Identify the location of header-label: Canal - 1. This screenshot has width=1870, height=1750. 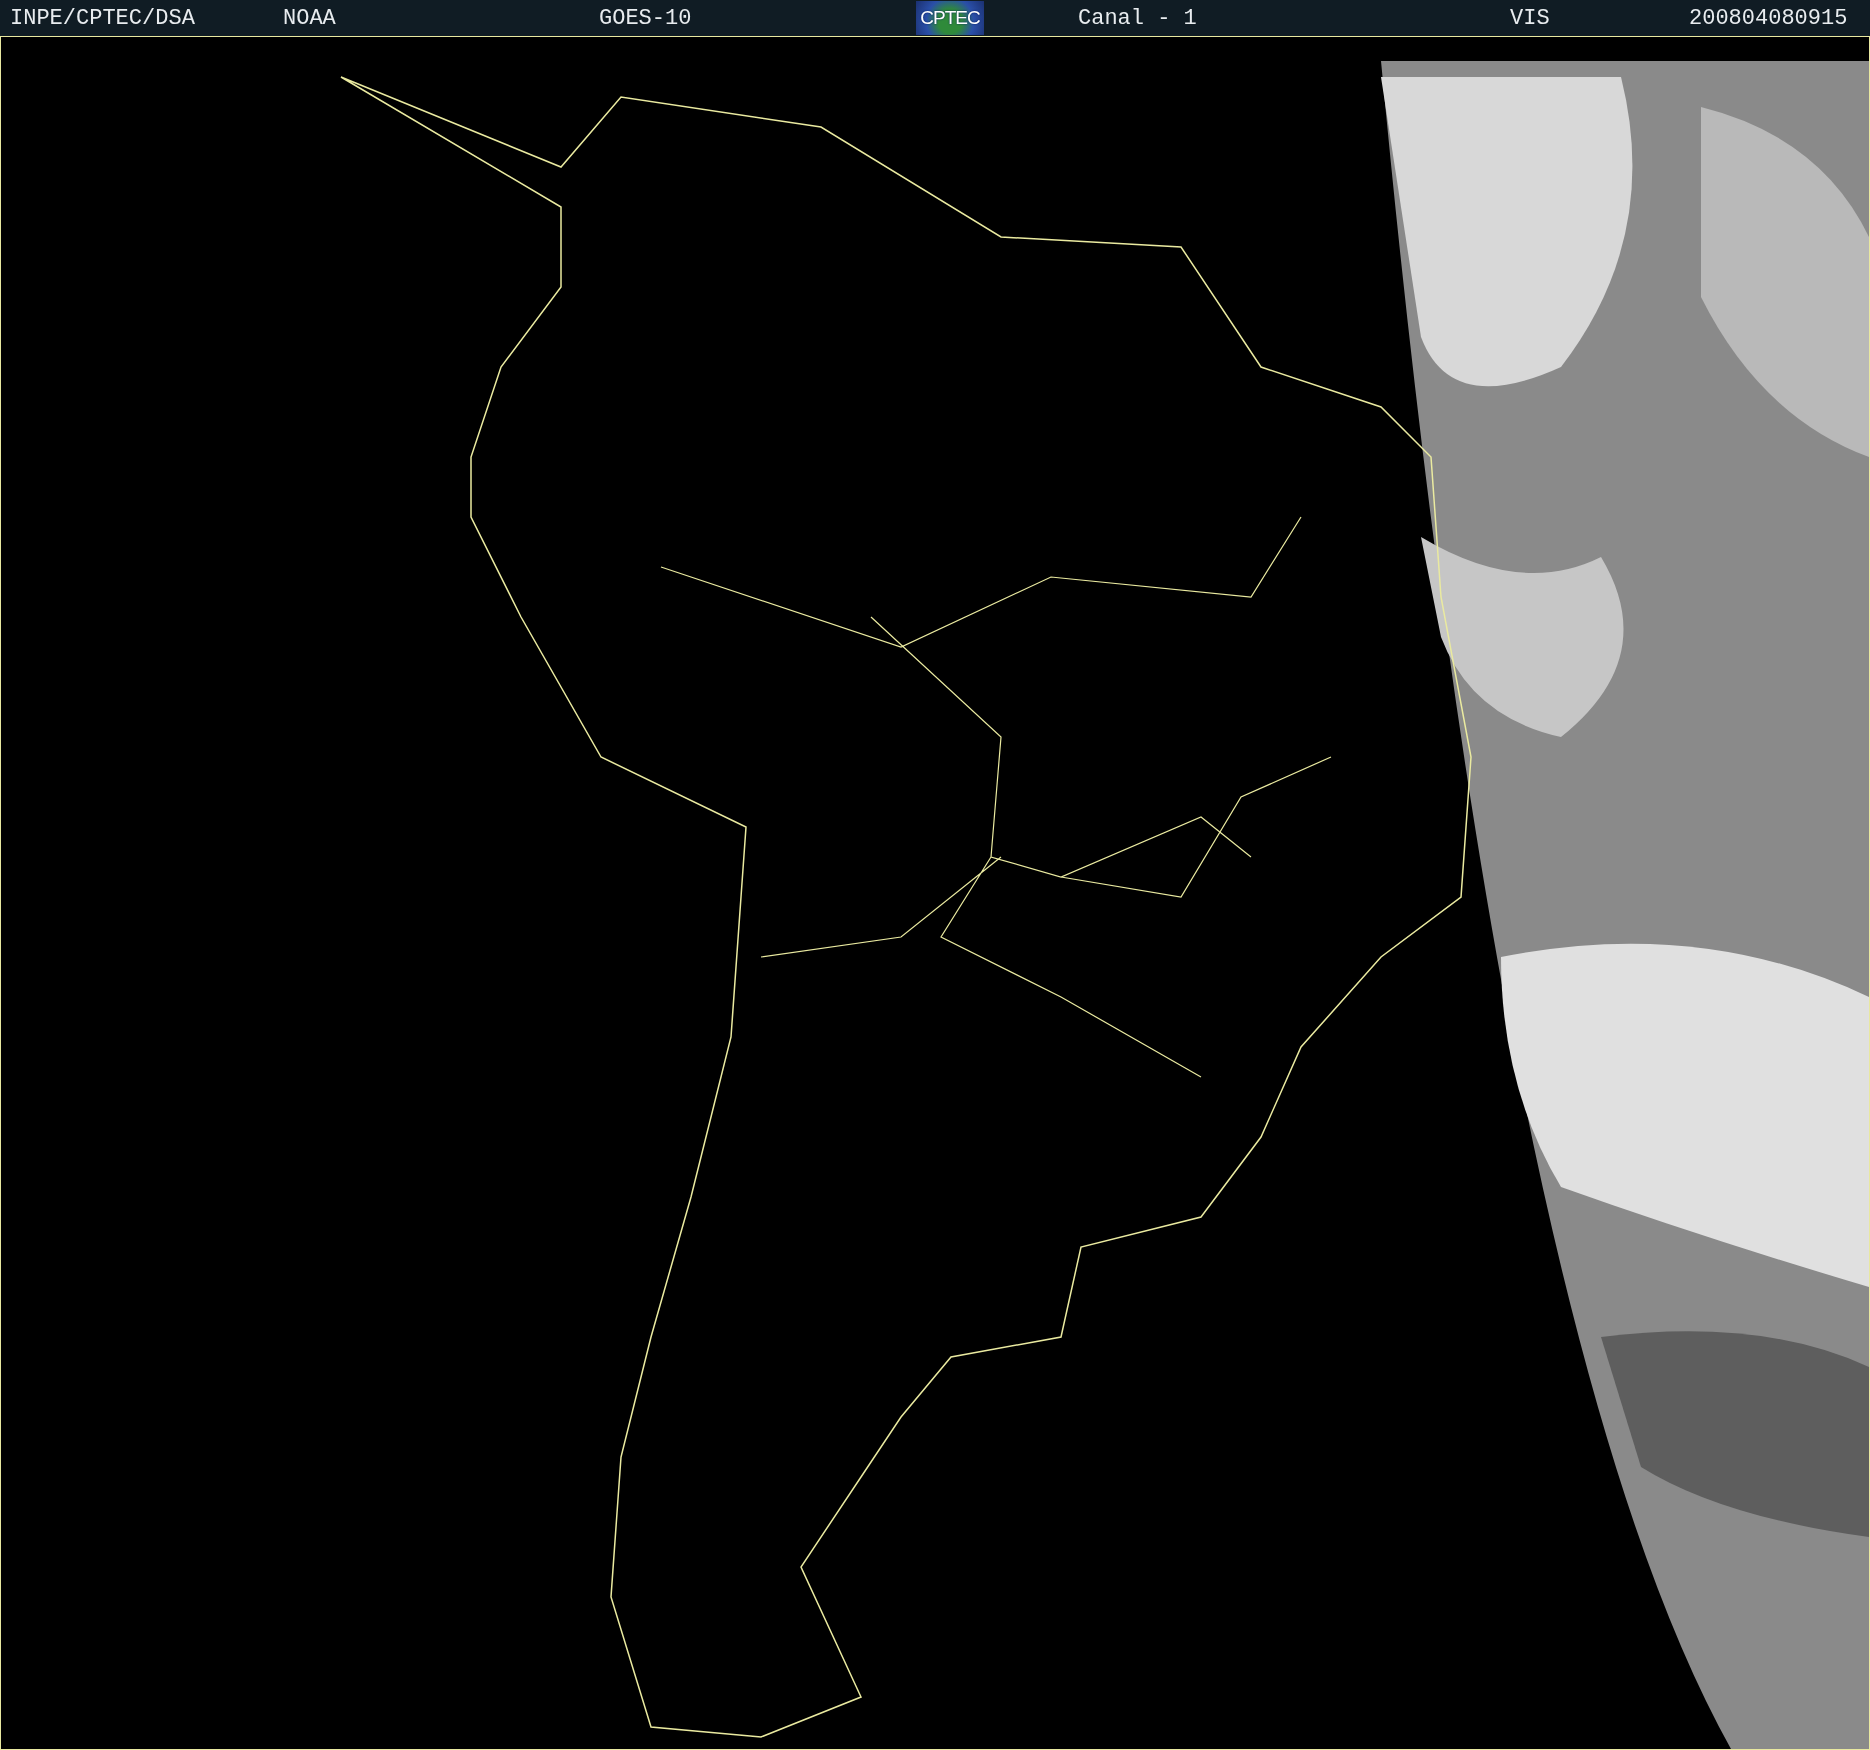
(1137, 18).